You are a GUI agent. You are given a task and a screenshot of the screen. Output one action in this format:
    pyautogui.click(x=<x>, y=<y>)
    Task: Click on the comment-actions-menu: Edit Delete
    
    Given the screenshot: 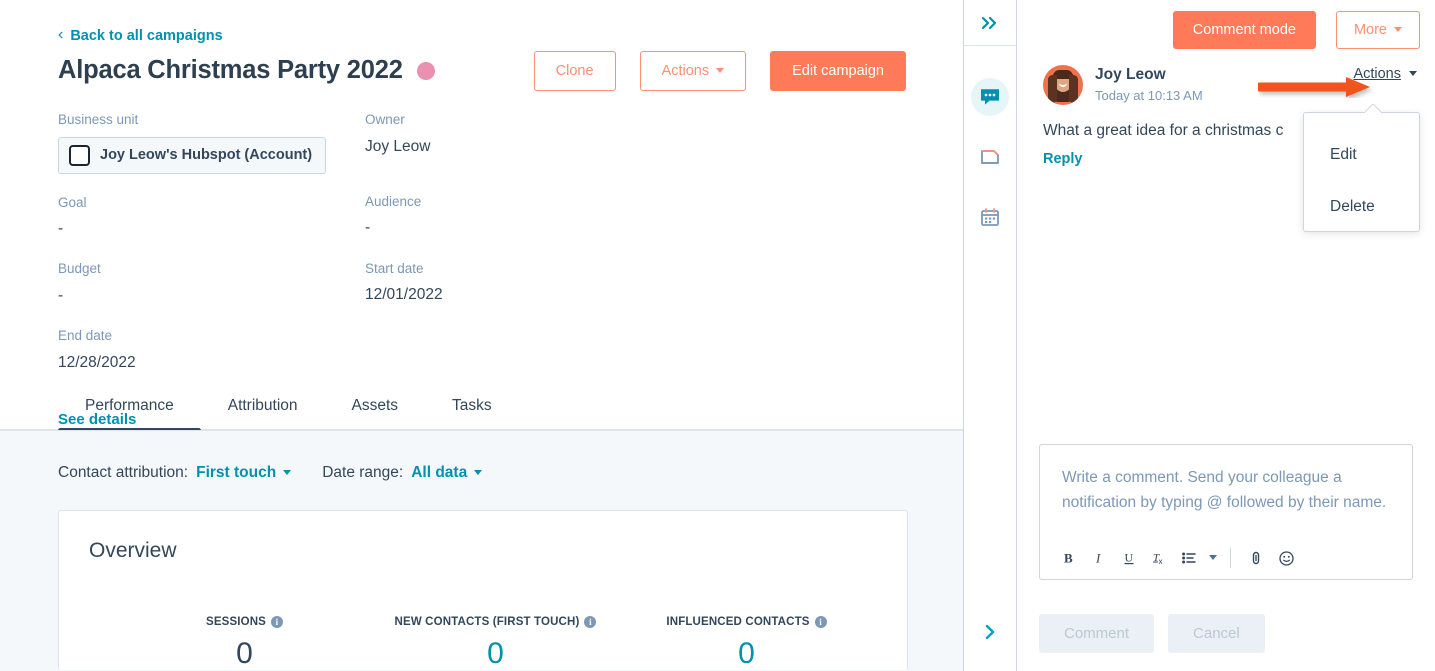 What is the action you would take?
    pyautogui.click(x=1361, y=172)
    